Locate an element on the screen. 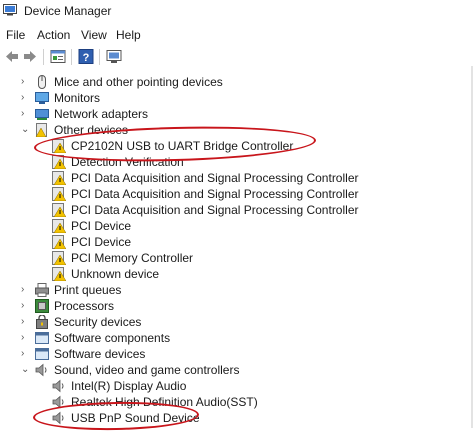 This screenshot has height=431, width=474. tree-item-label: Sound, video and game controllers is located at coordinates (147, 370).